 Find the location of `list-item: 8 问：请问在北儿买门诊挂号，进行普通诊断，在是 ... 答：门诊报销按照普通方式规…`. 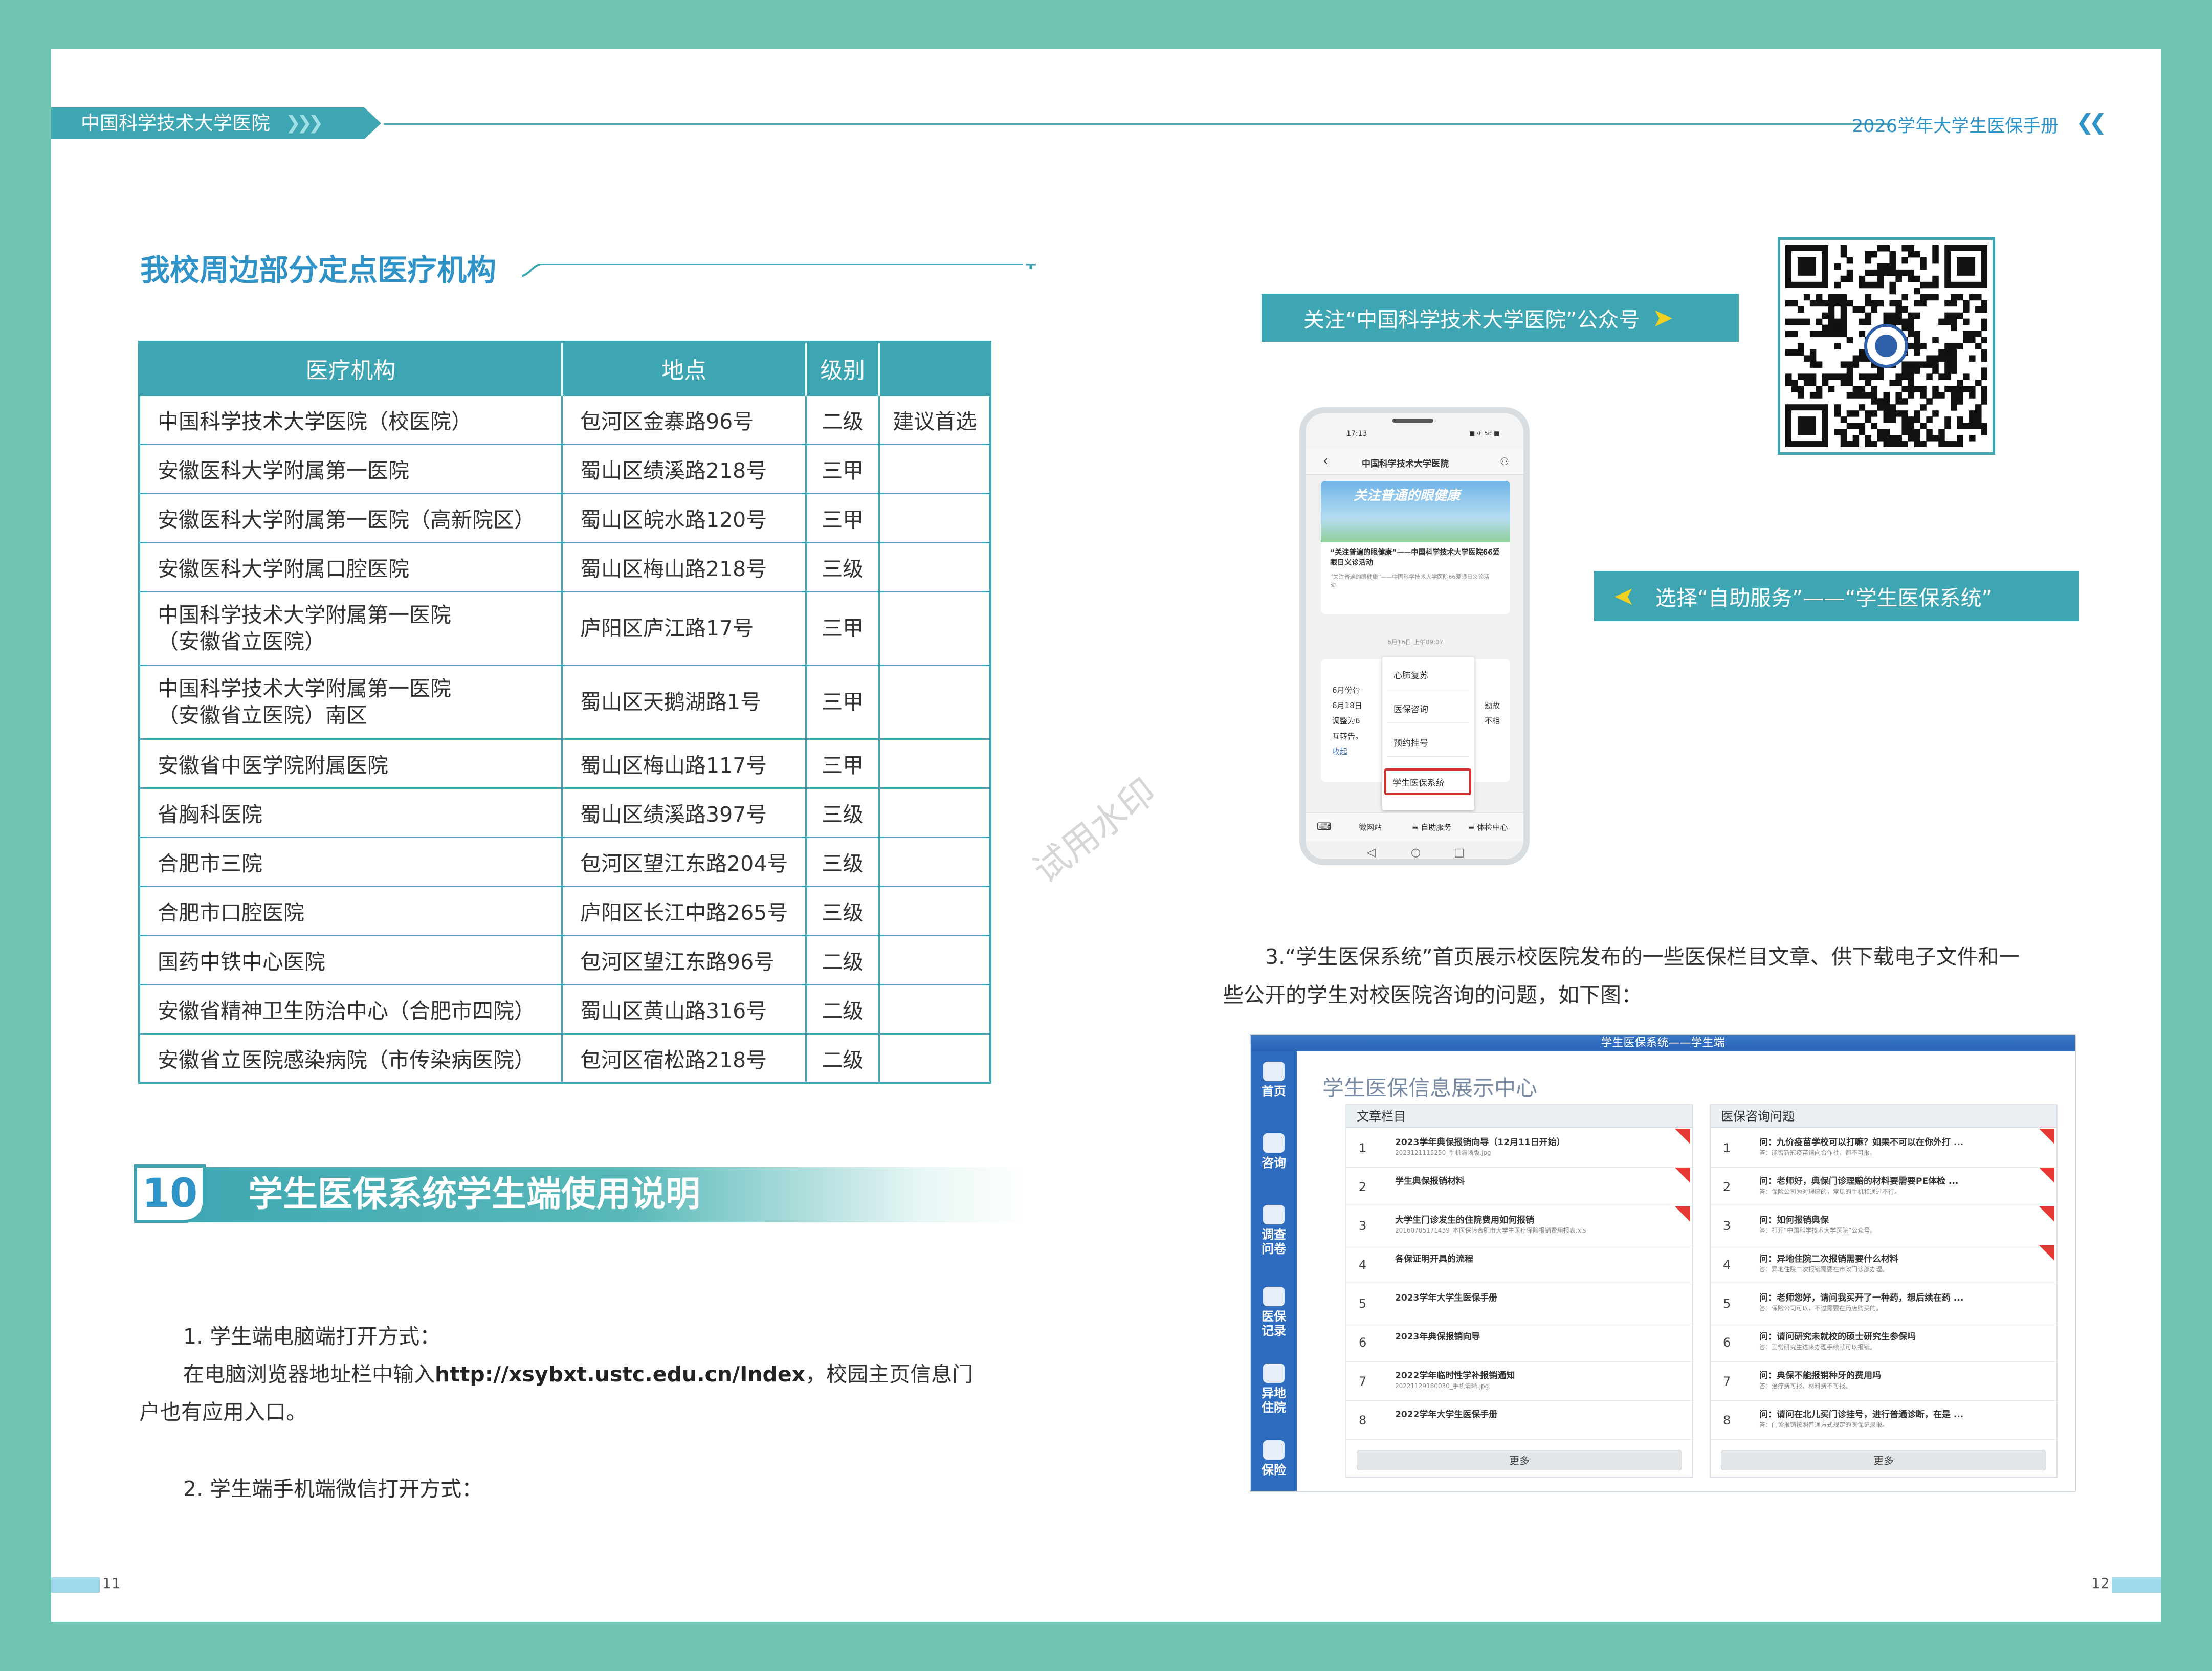

list-item: 8 问：请问在北儿买门诊挂号，进行普通诊断，在是 ... 答：门诊报销按照普通方式规… is located at coordinates (1883, 1421).